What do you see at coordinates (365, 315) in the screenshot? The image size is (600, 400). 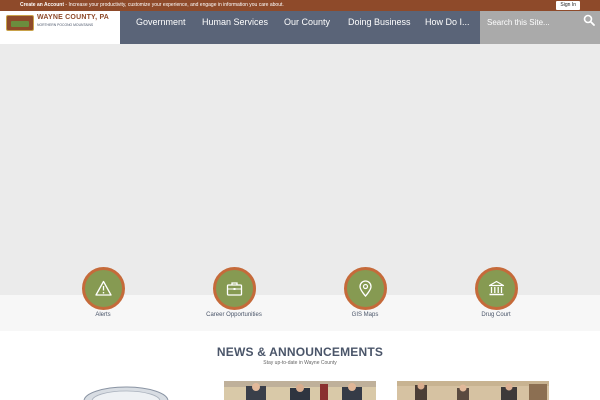 I see `quick-link-label: GIS Maps` at bounding box center [365, 315].